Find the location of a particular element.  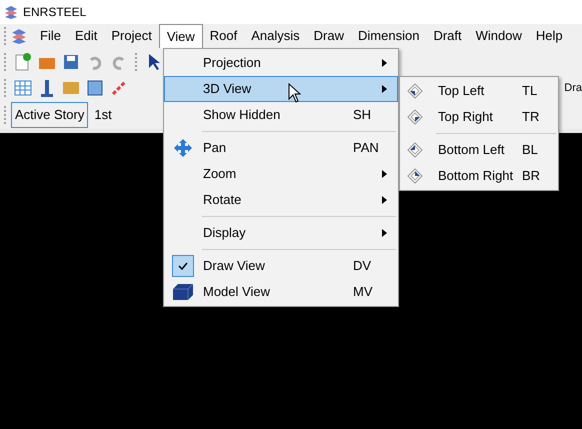

shortcut-label: SH is located at coordinates (362, 115).